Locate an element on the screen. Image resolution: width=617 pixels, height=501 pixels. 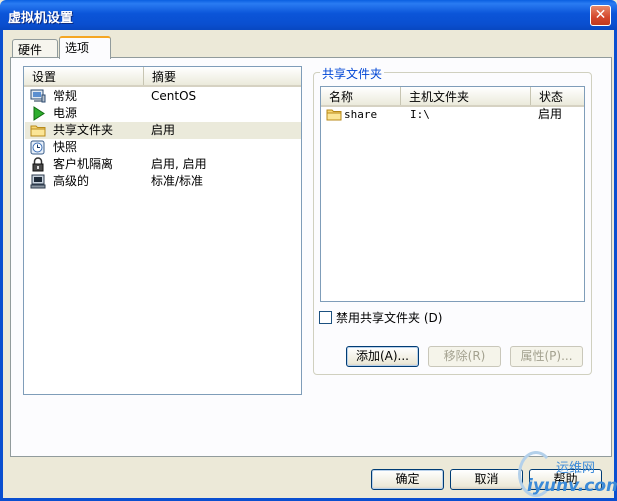
watermark-text-top: 运维网 is located at coordinates (576, 468).